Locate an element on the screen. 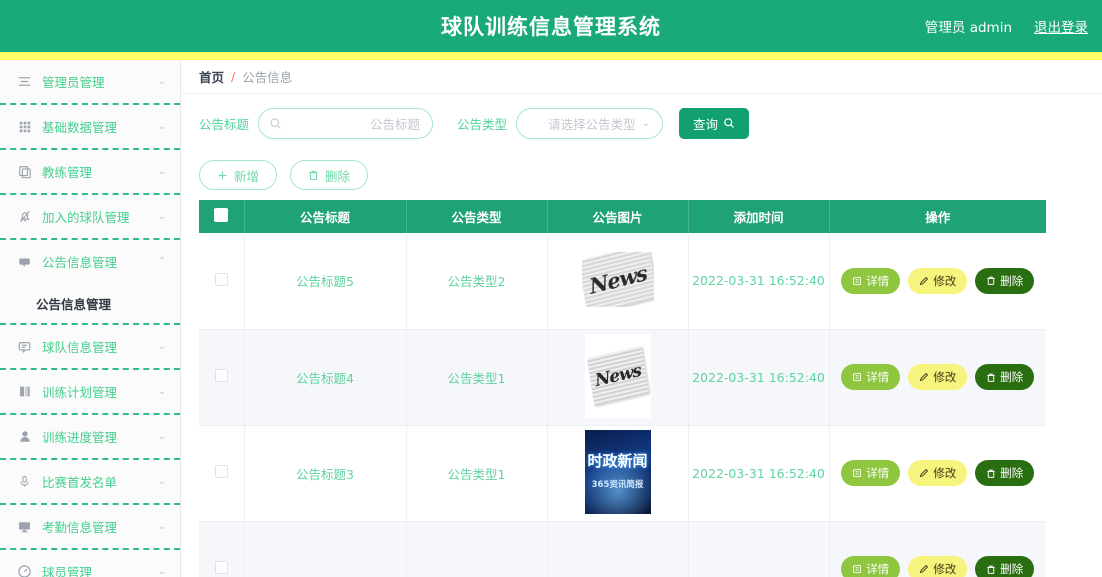 The width and height of the screenshot is (1102, 577). header-user-area: 管理员 admin 退出登录 is located at coordinates (1006, 26).